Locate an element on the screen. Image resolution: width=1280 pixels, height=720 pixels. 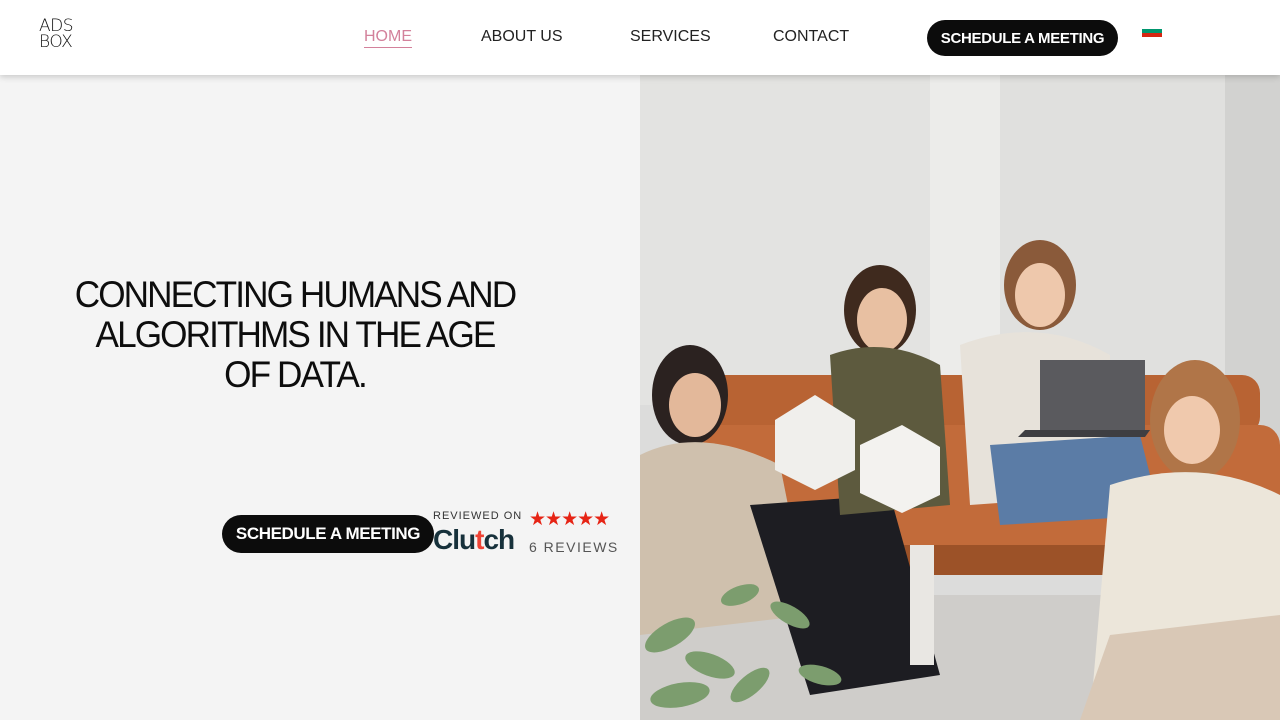
bulgarian-flag-icon is located at coordinates (1152, 31).